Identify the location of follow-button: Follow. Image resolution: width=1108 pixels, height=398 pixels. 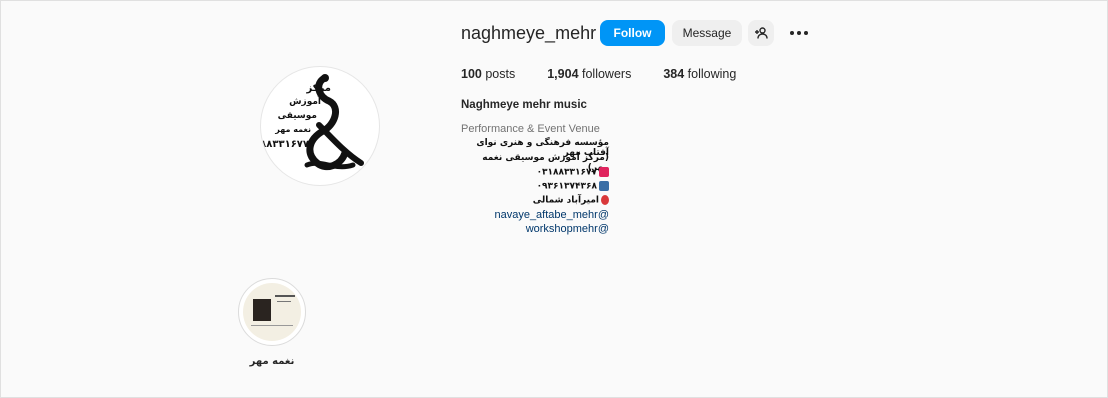
(632, 33).